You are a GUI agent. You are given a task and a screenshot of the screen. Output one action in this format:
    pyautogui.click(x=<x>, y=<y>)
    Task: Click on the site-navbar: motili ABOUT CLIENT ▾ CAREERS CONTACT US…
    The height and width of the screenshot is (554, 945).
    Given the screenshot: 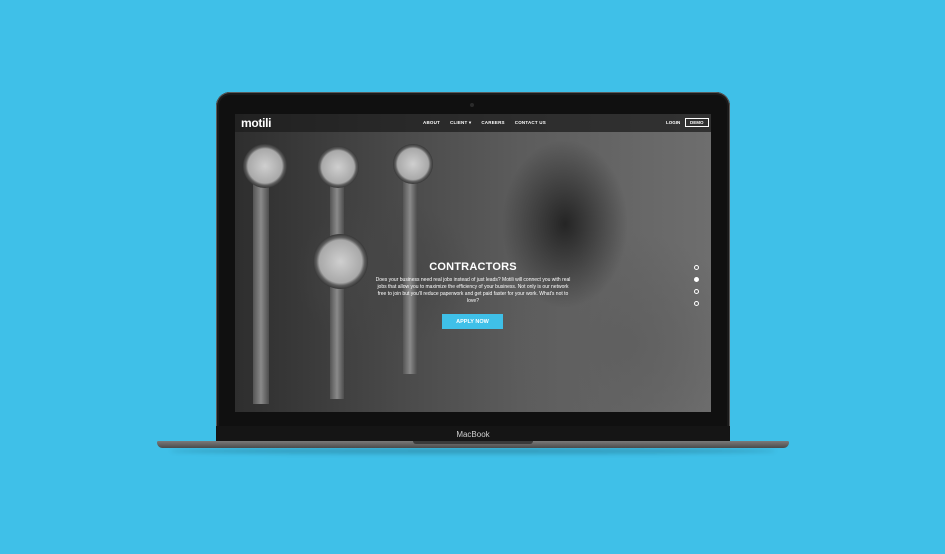 What is the action you would take?
    pyautogui.click(x=473, y=123)
    